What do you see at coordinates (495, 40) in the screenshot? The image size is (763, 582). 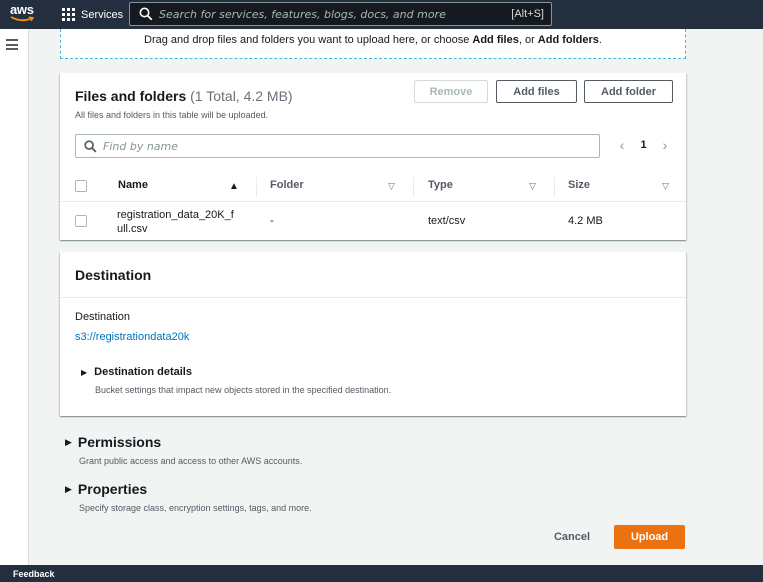 I see `dropzone-add-files-text: Add files` at bounding box center [495, 40].